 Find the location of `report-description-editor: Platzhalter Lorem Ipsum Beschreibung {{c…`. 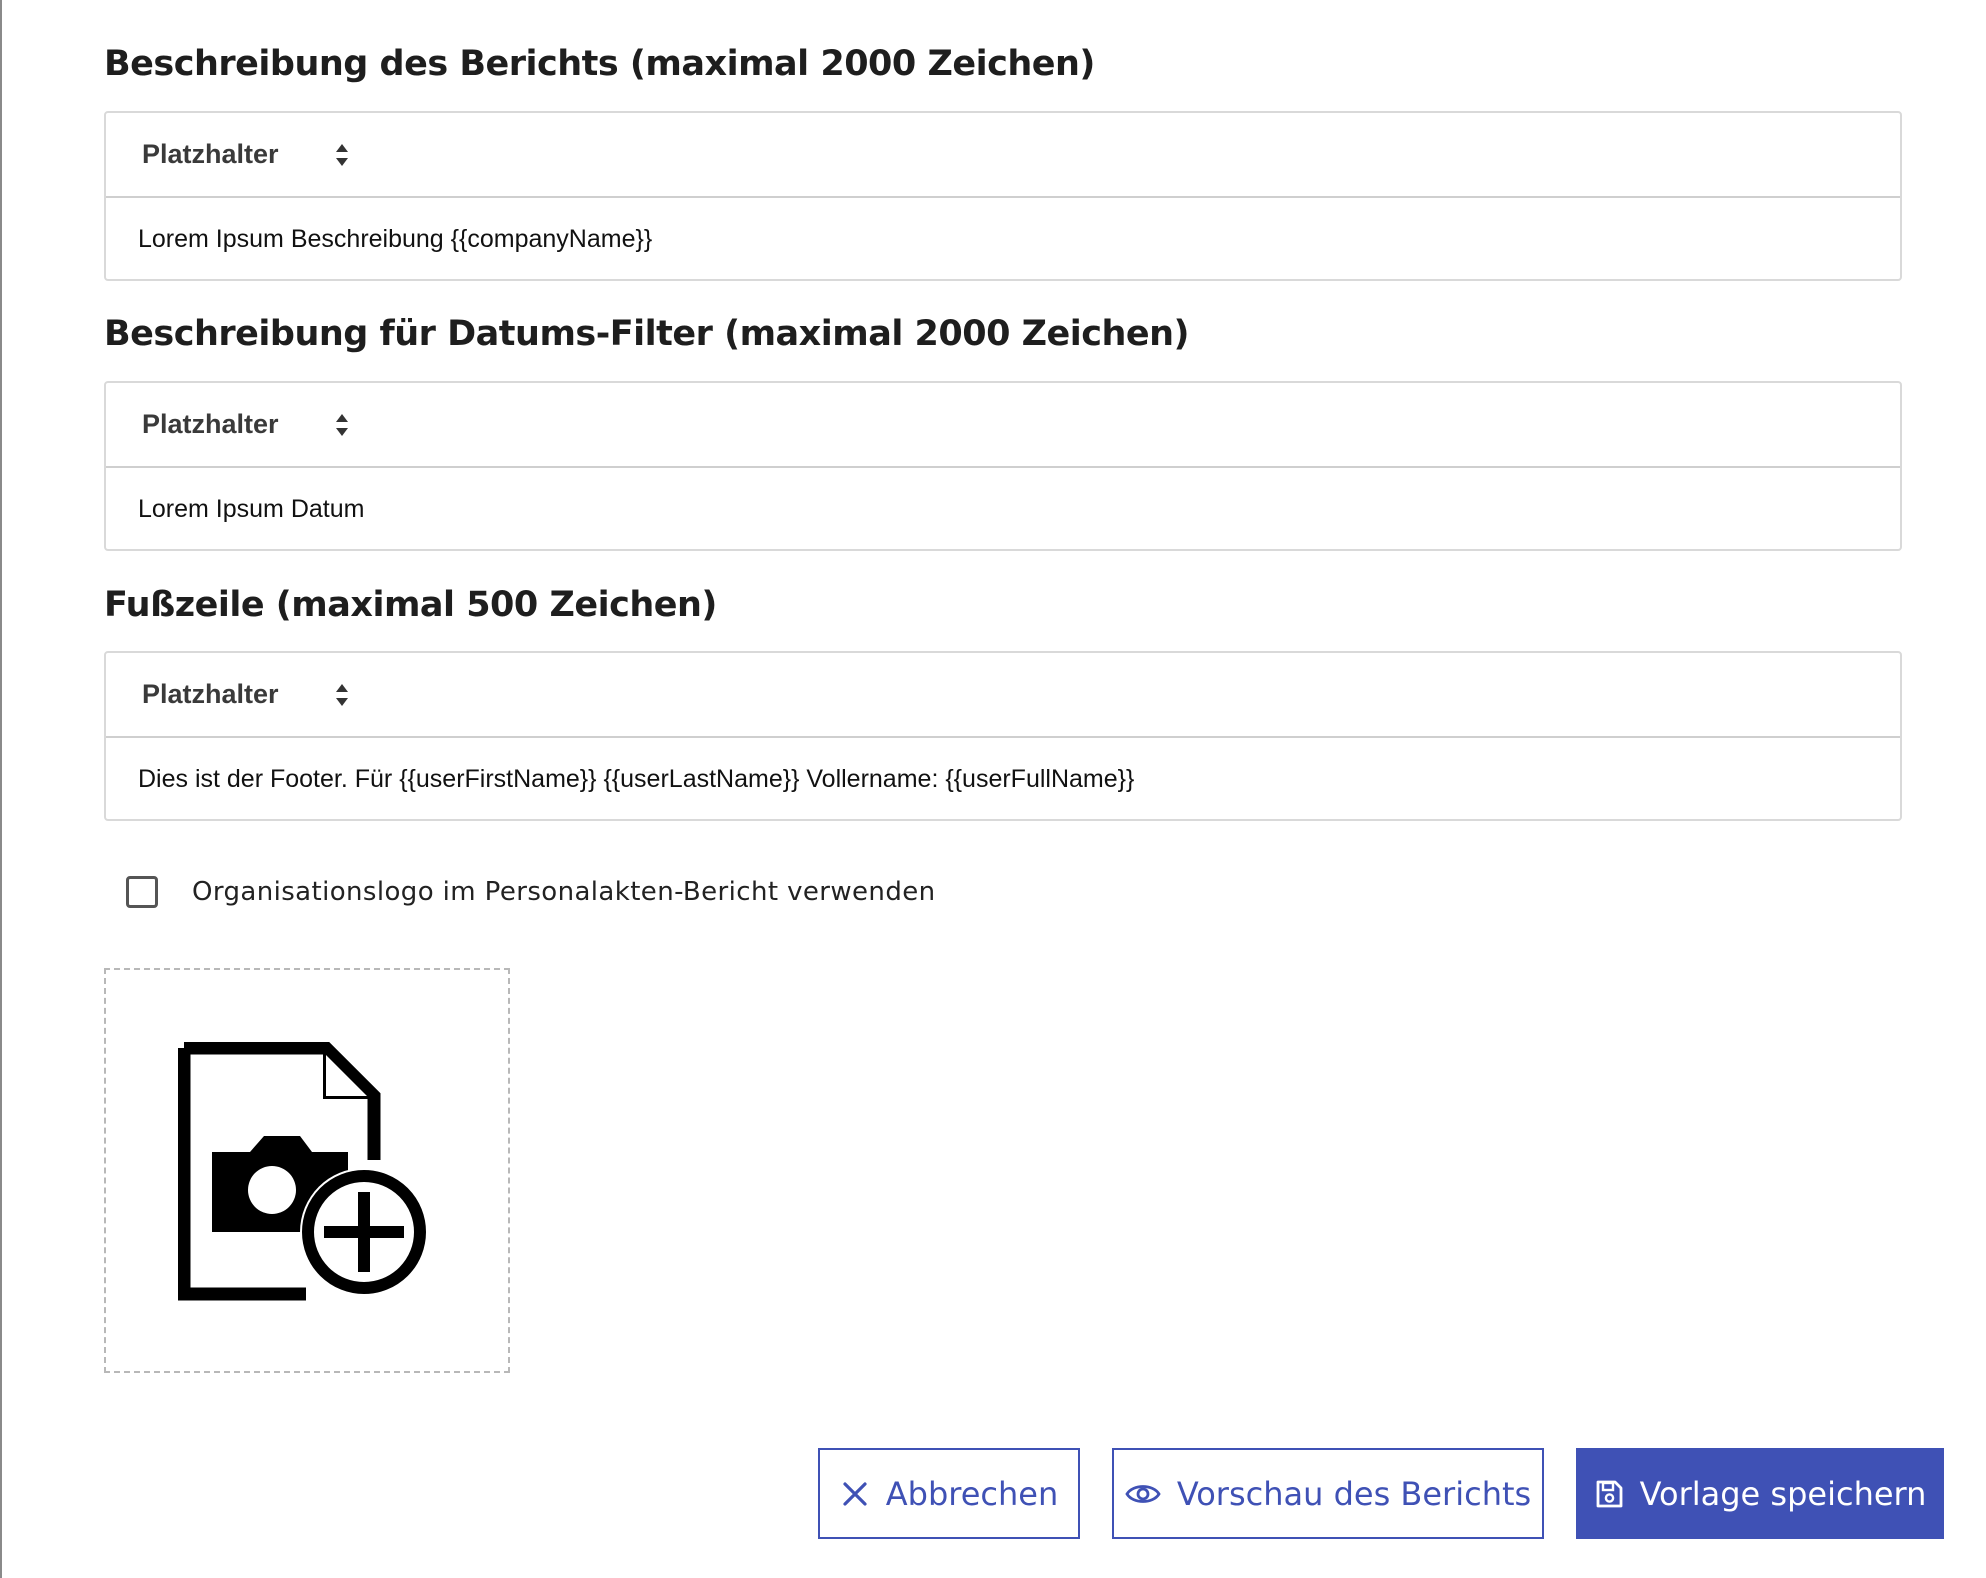

report-description-editor: Platzhalter Lorem Ipsum Beschreibung {{c… is located at coordinates (1003, 196).